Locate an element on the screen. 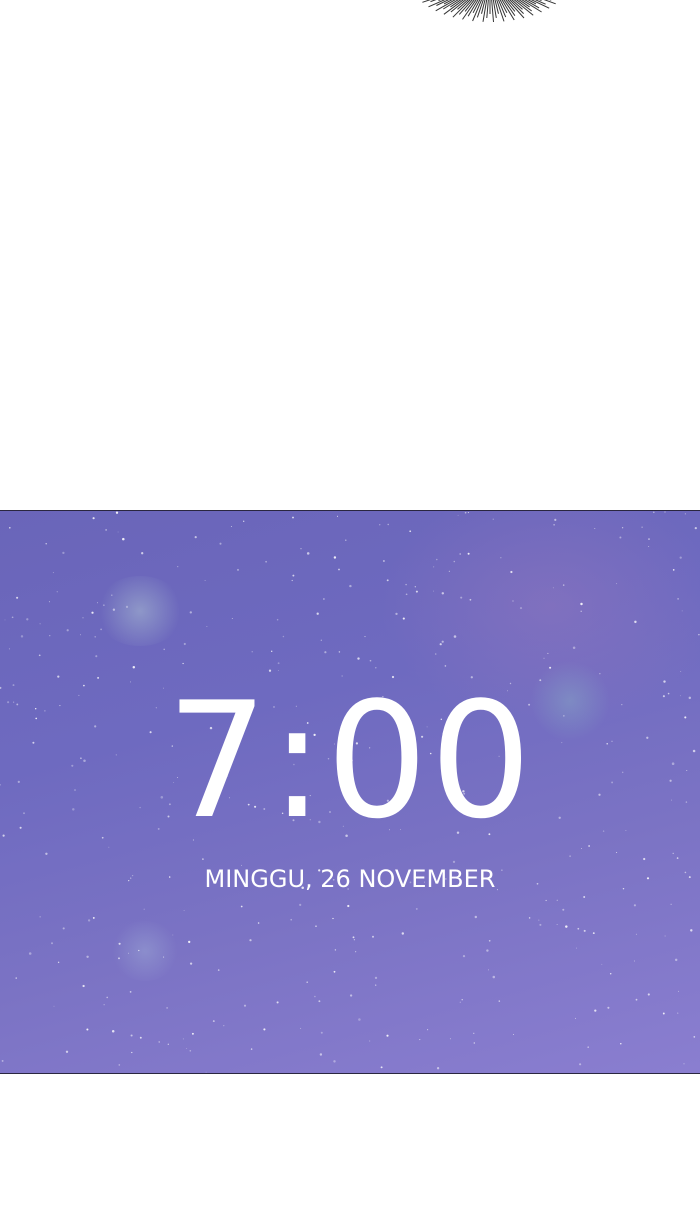 Image resolution: width=700 pixels, height=1213 pixels. clock-date: MINGGU, 26 NOVEMBER is located at coordinates (350, 879).